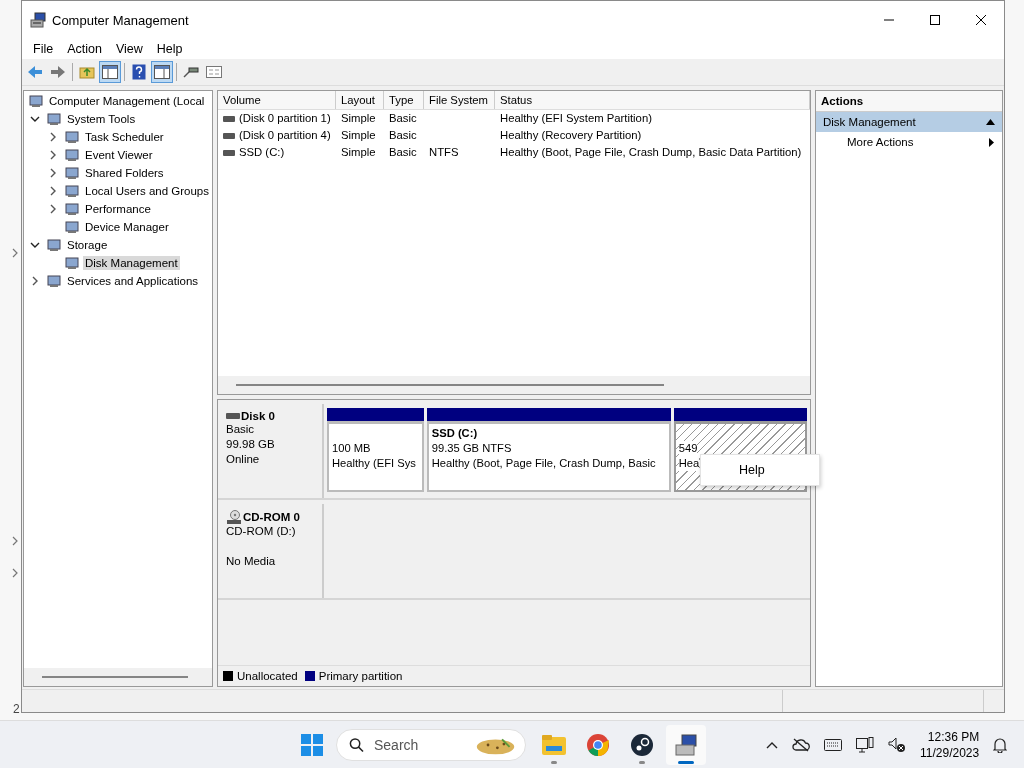 This screenshot has height=768, width=1024. I want to click on running-indicator, so click(554, 762).